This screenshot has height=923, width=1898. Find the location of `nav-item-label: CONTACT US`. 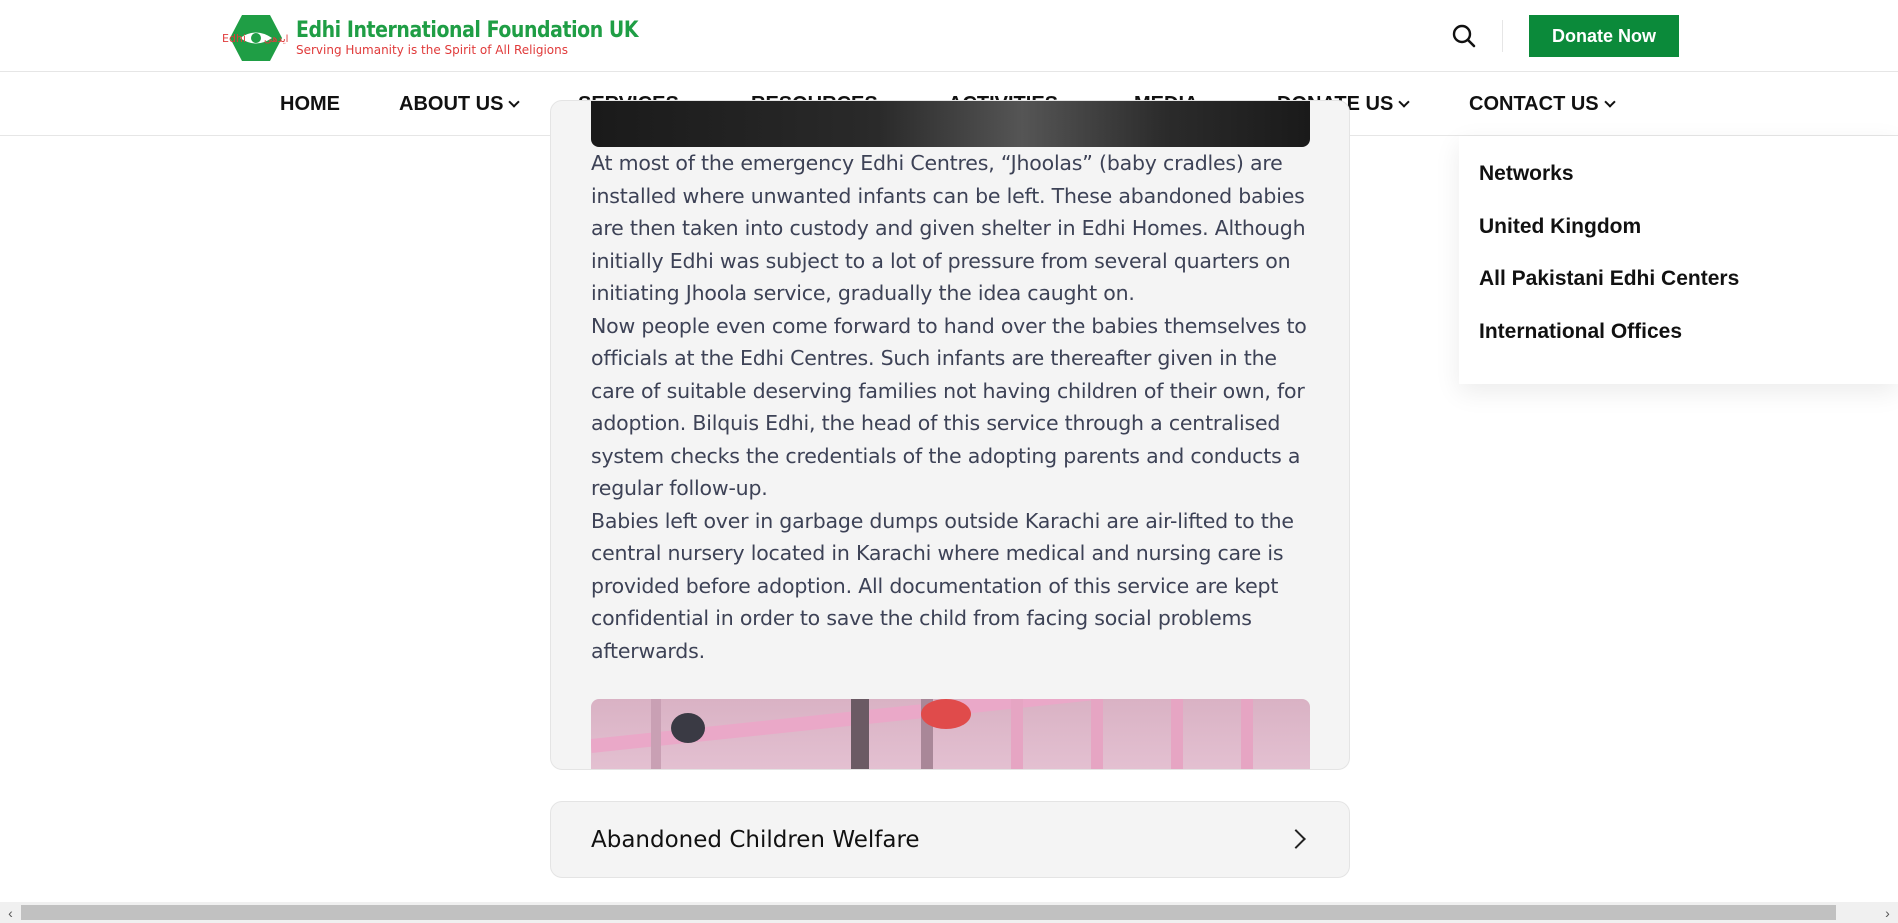

nav-item-label: CONTACT US is located at coordinates (1534, 103).